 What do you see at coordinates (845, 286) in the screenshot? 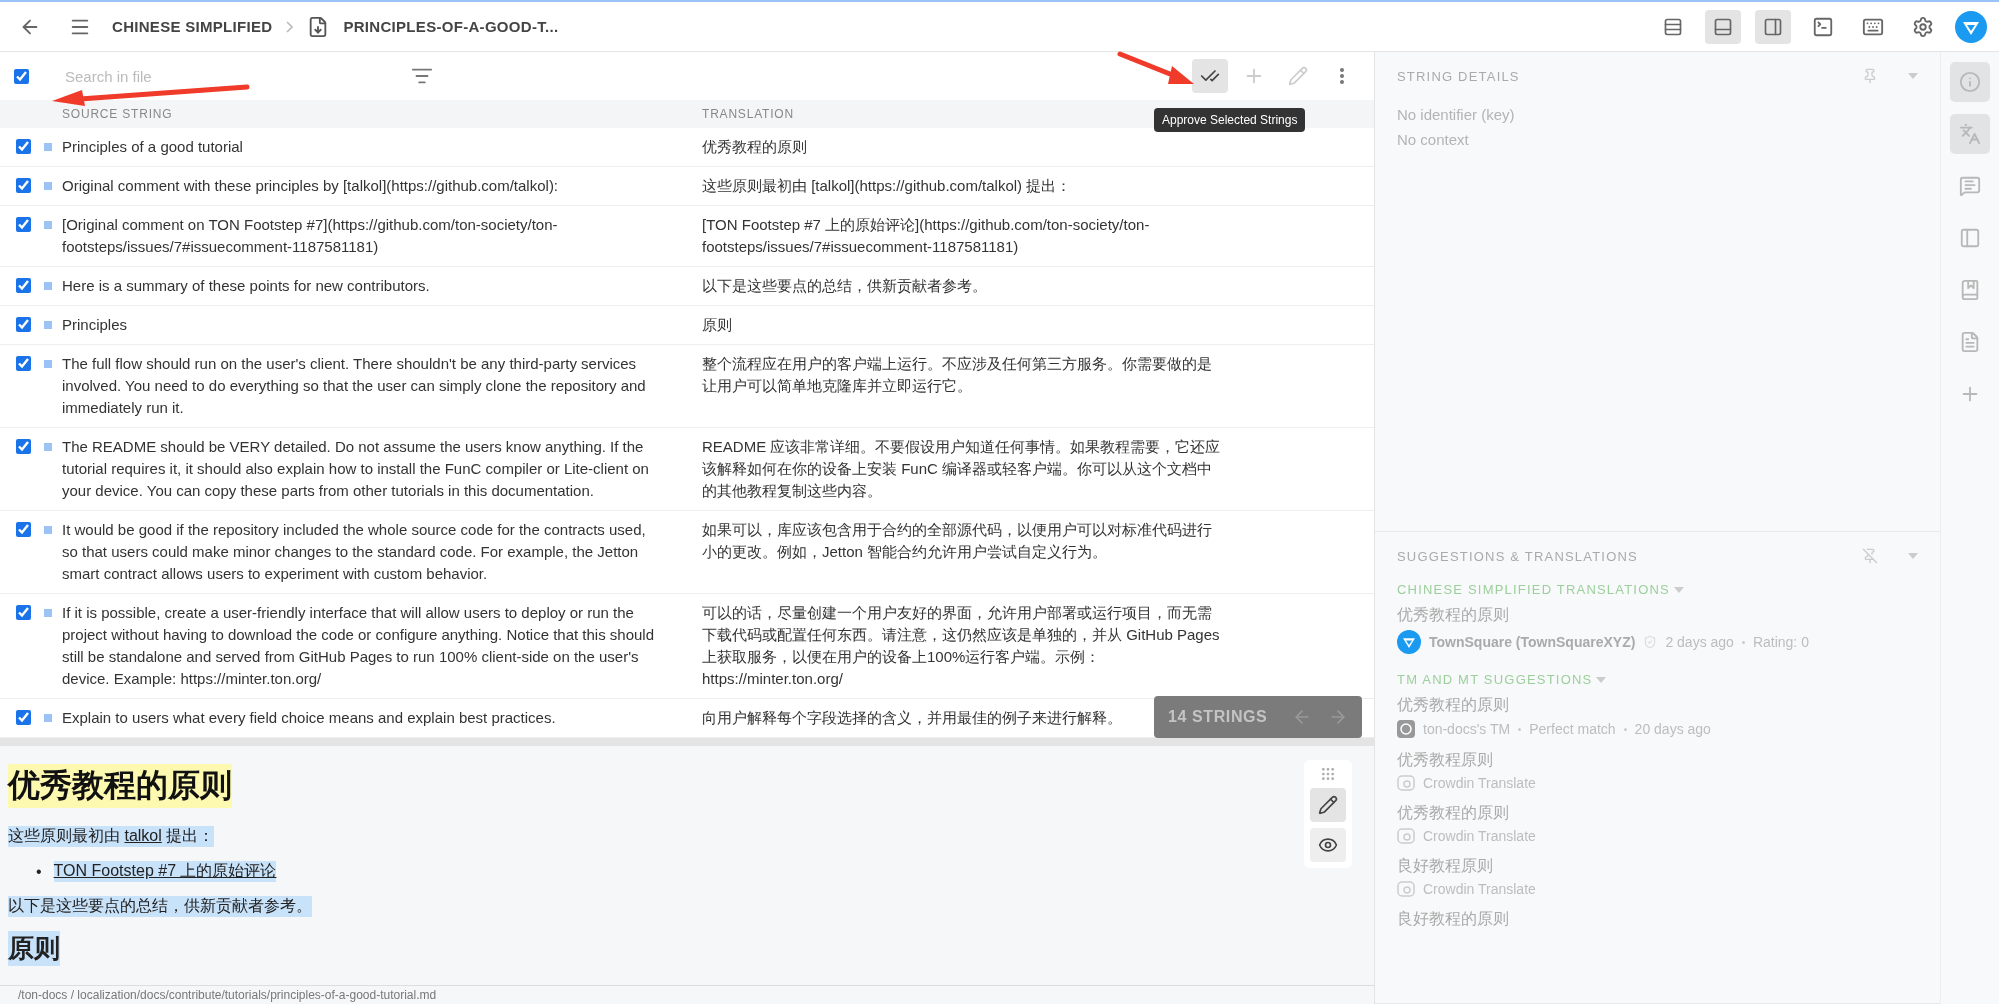
I see `translation-cell-text: 以下是这些要点的总结，供新贡献者参考。` at bounding box center [845, 286].